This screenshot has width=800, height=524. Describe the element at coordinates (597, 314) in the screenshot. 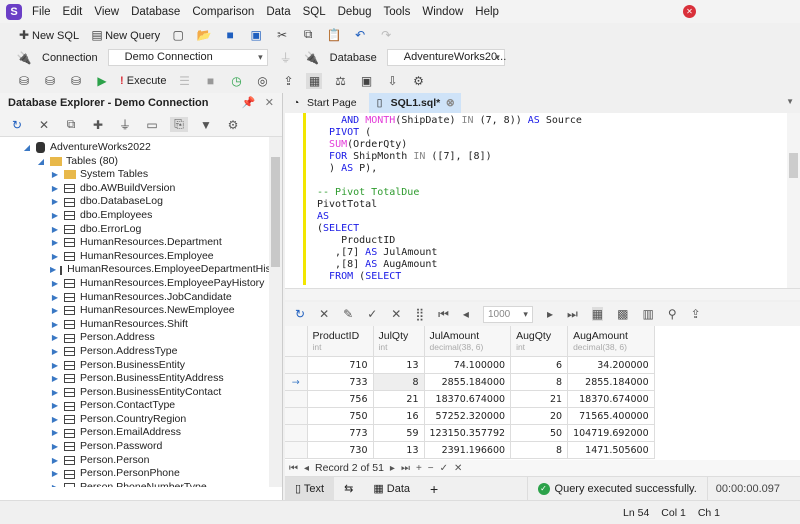

I see `grid-view-icon: ▦` at that location.